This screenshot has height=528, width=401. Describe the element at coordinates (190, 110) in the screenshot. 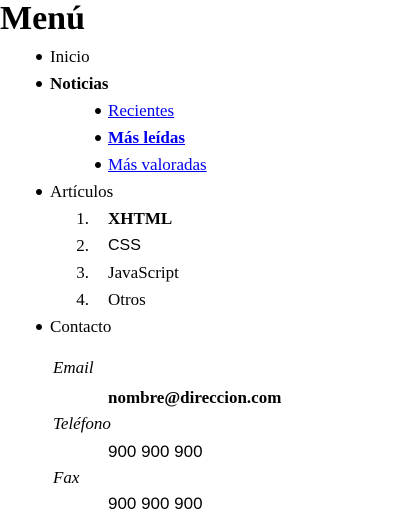

I see `submenu-item-recientes: Recientes` at that location.